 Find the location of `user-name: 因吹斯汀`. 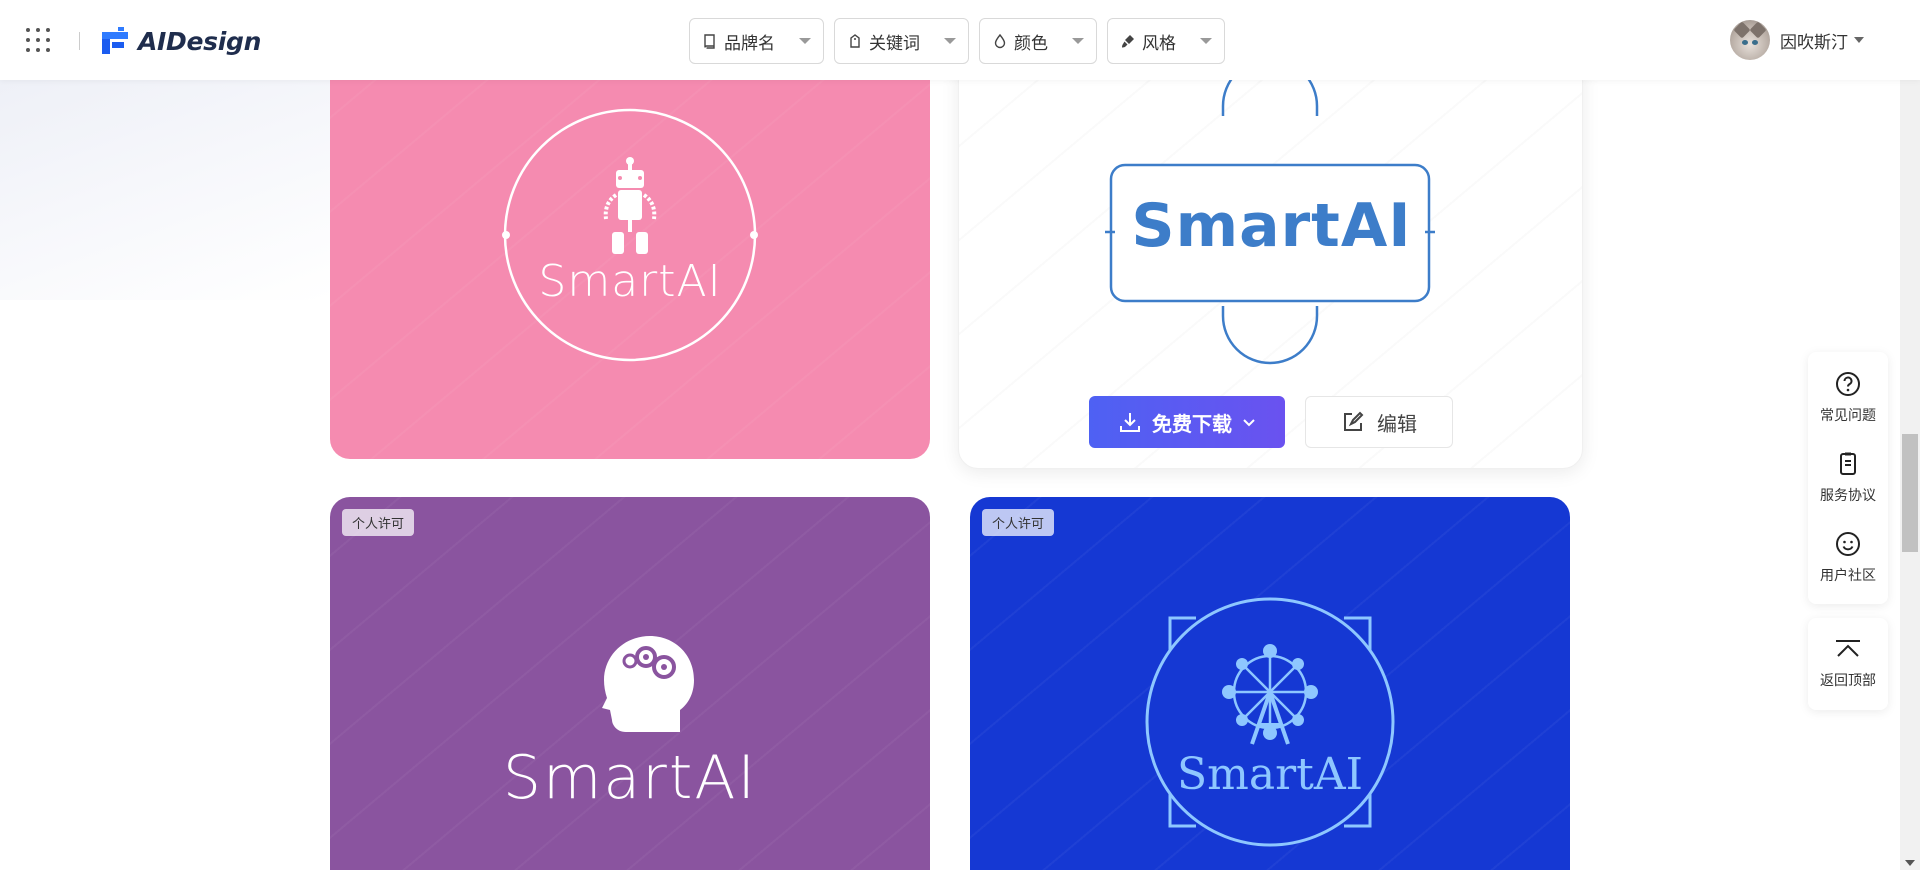

user-name: 因吹斯汀 is located at coordinates (1814, 42).